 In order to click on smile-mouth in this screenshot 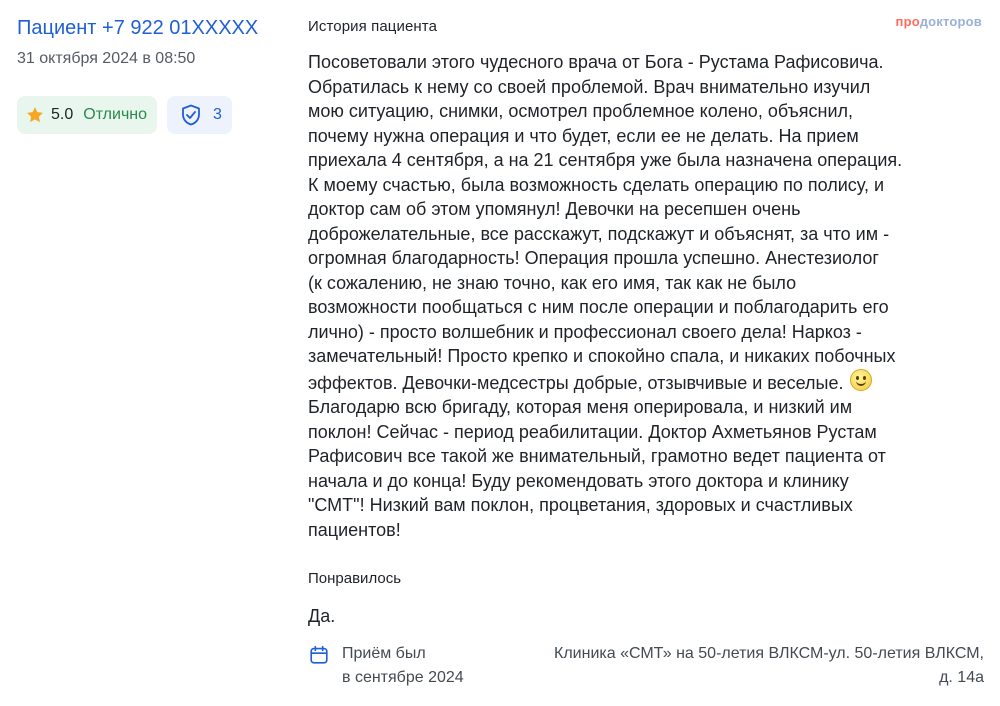, I will do `click(860, 382)`.